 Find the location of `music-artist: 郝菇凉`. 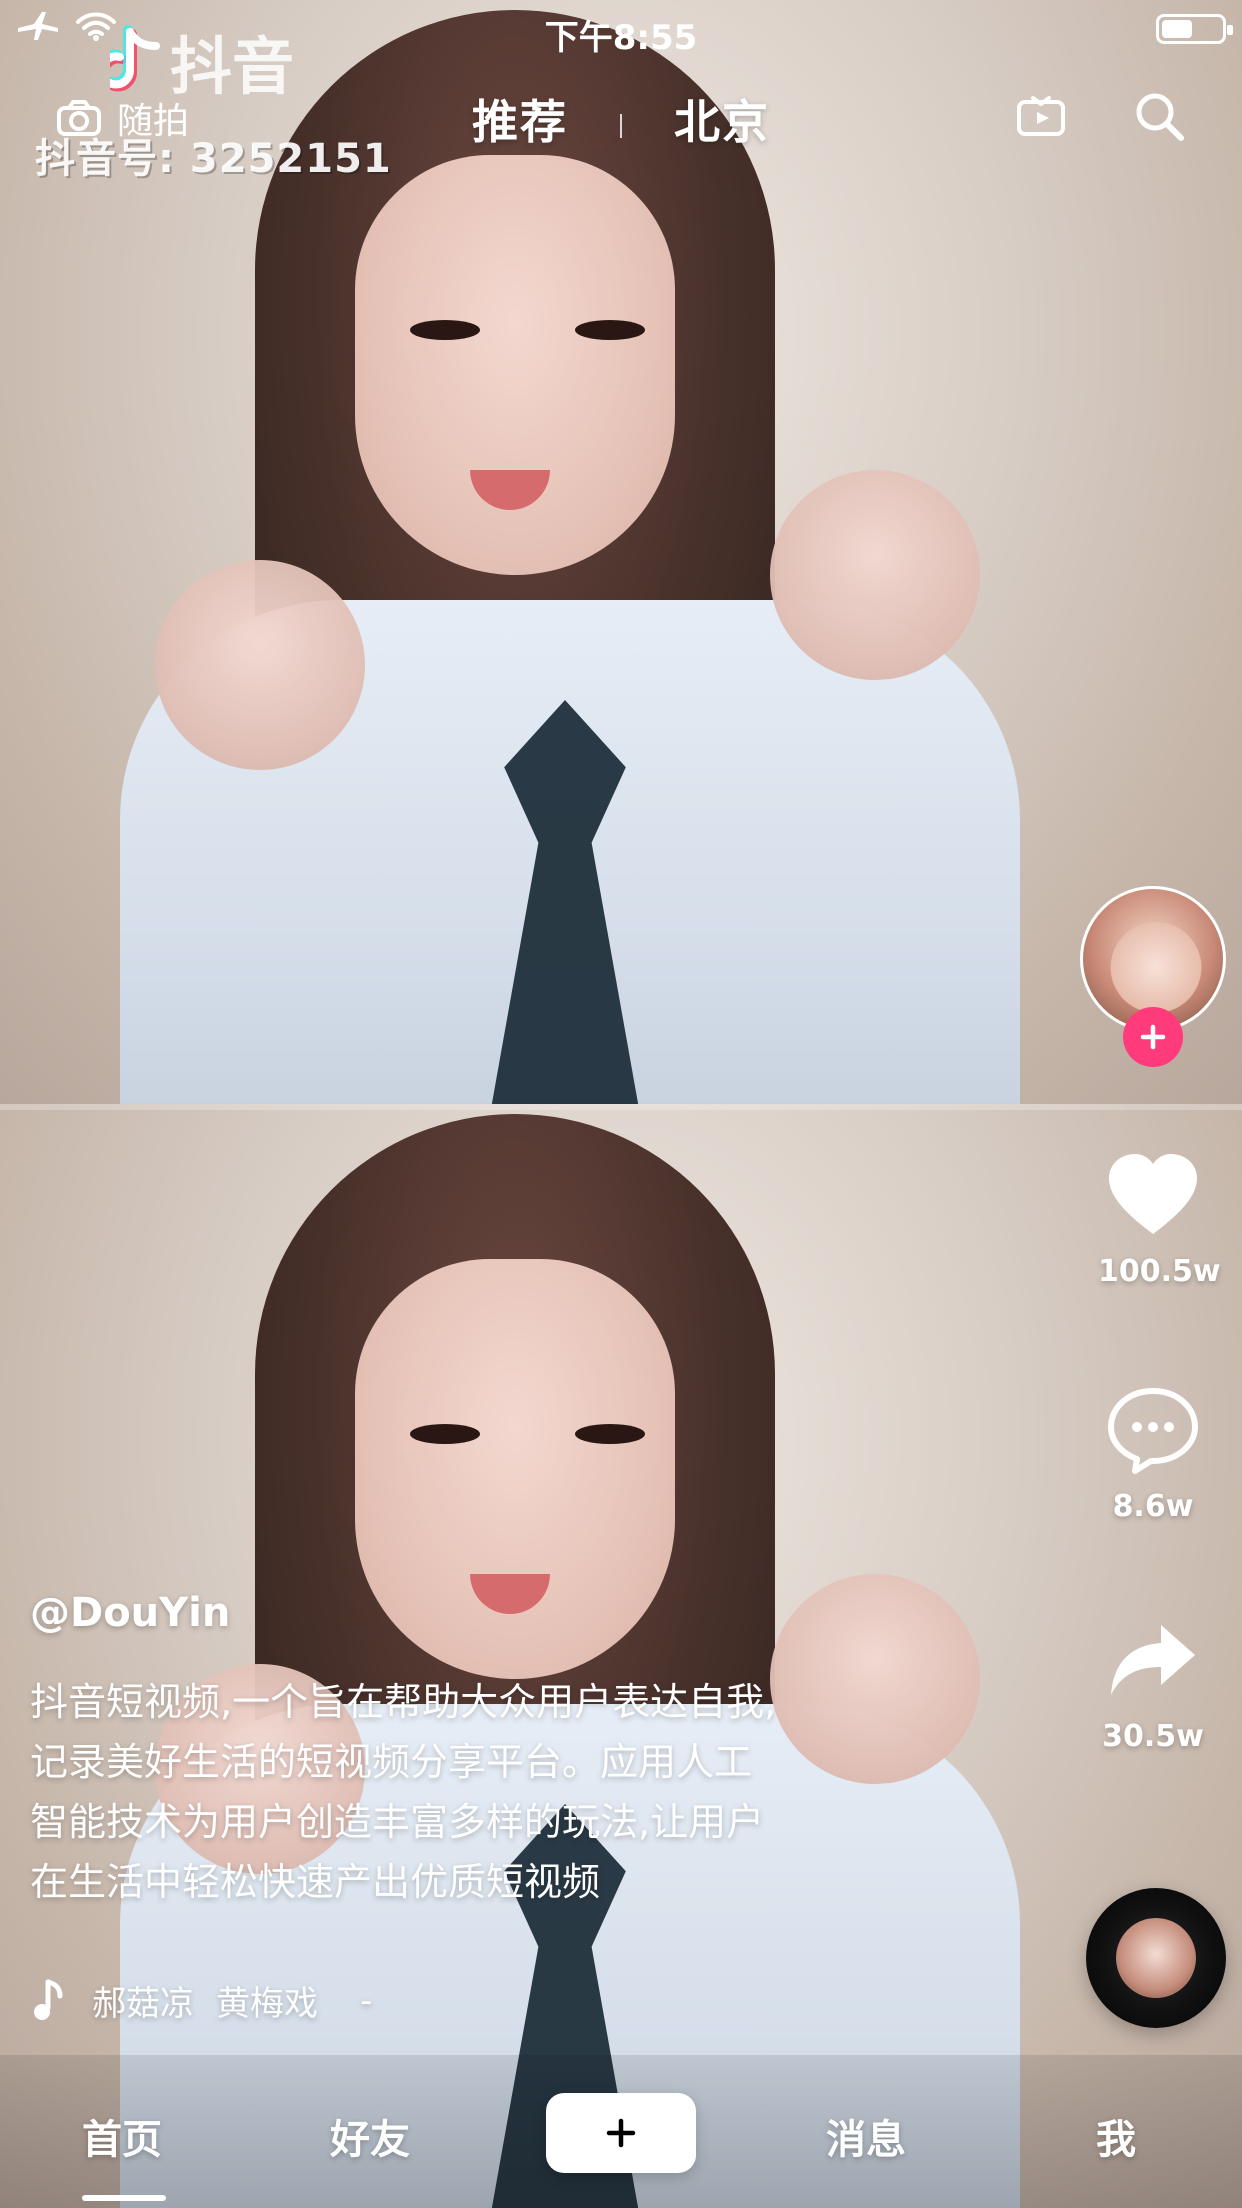

music-artist: 郝菇凉 is located at coordinates (143, 2004).